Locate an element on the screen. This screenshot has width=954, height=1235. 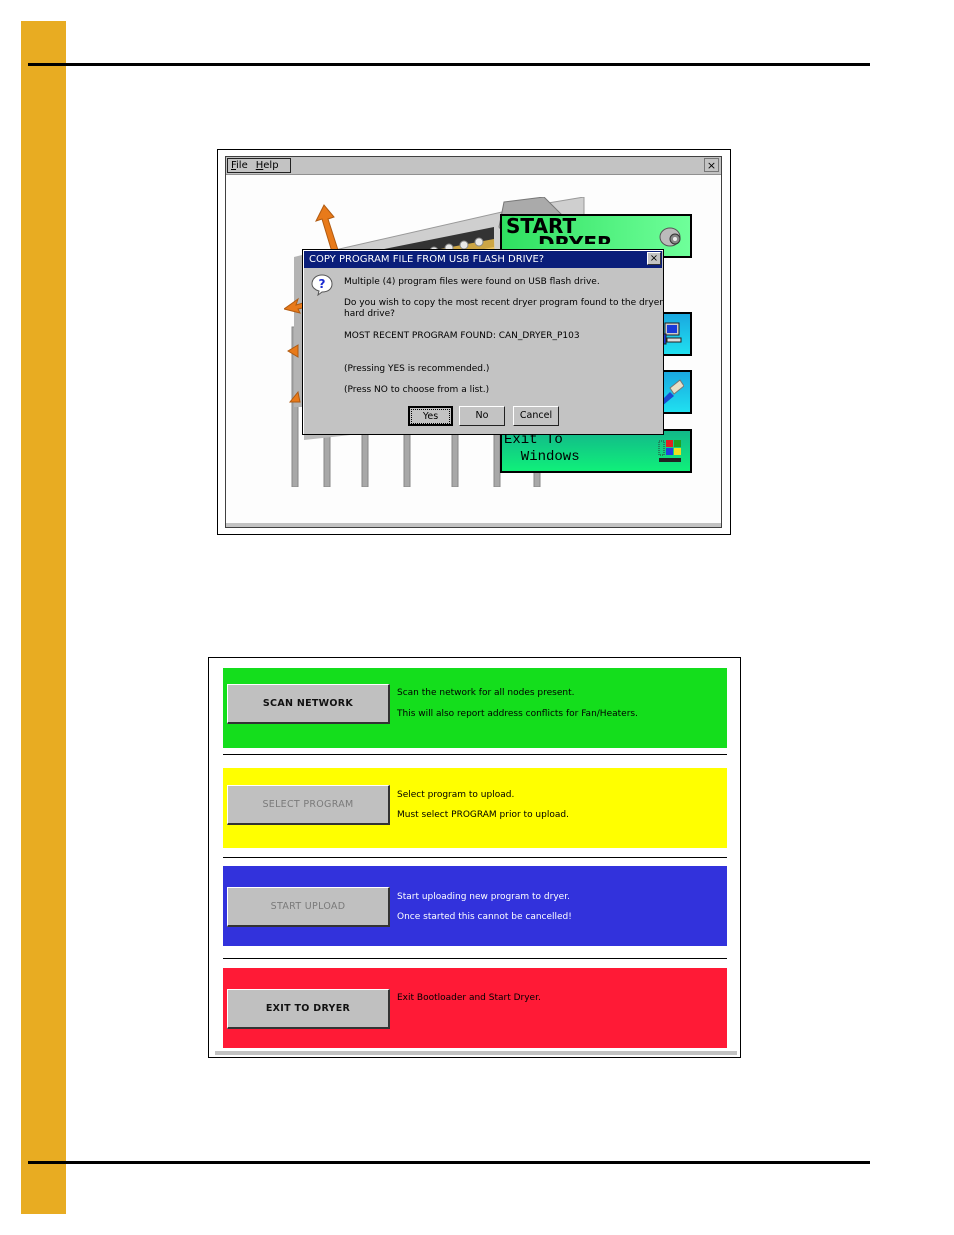
windows-logo-icon is located at coordinates (669, 451).